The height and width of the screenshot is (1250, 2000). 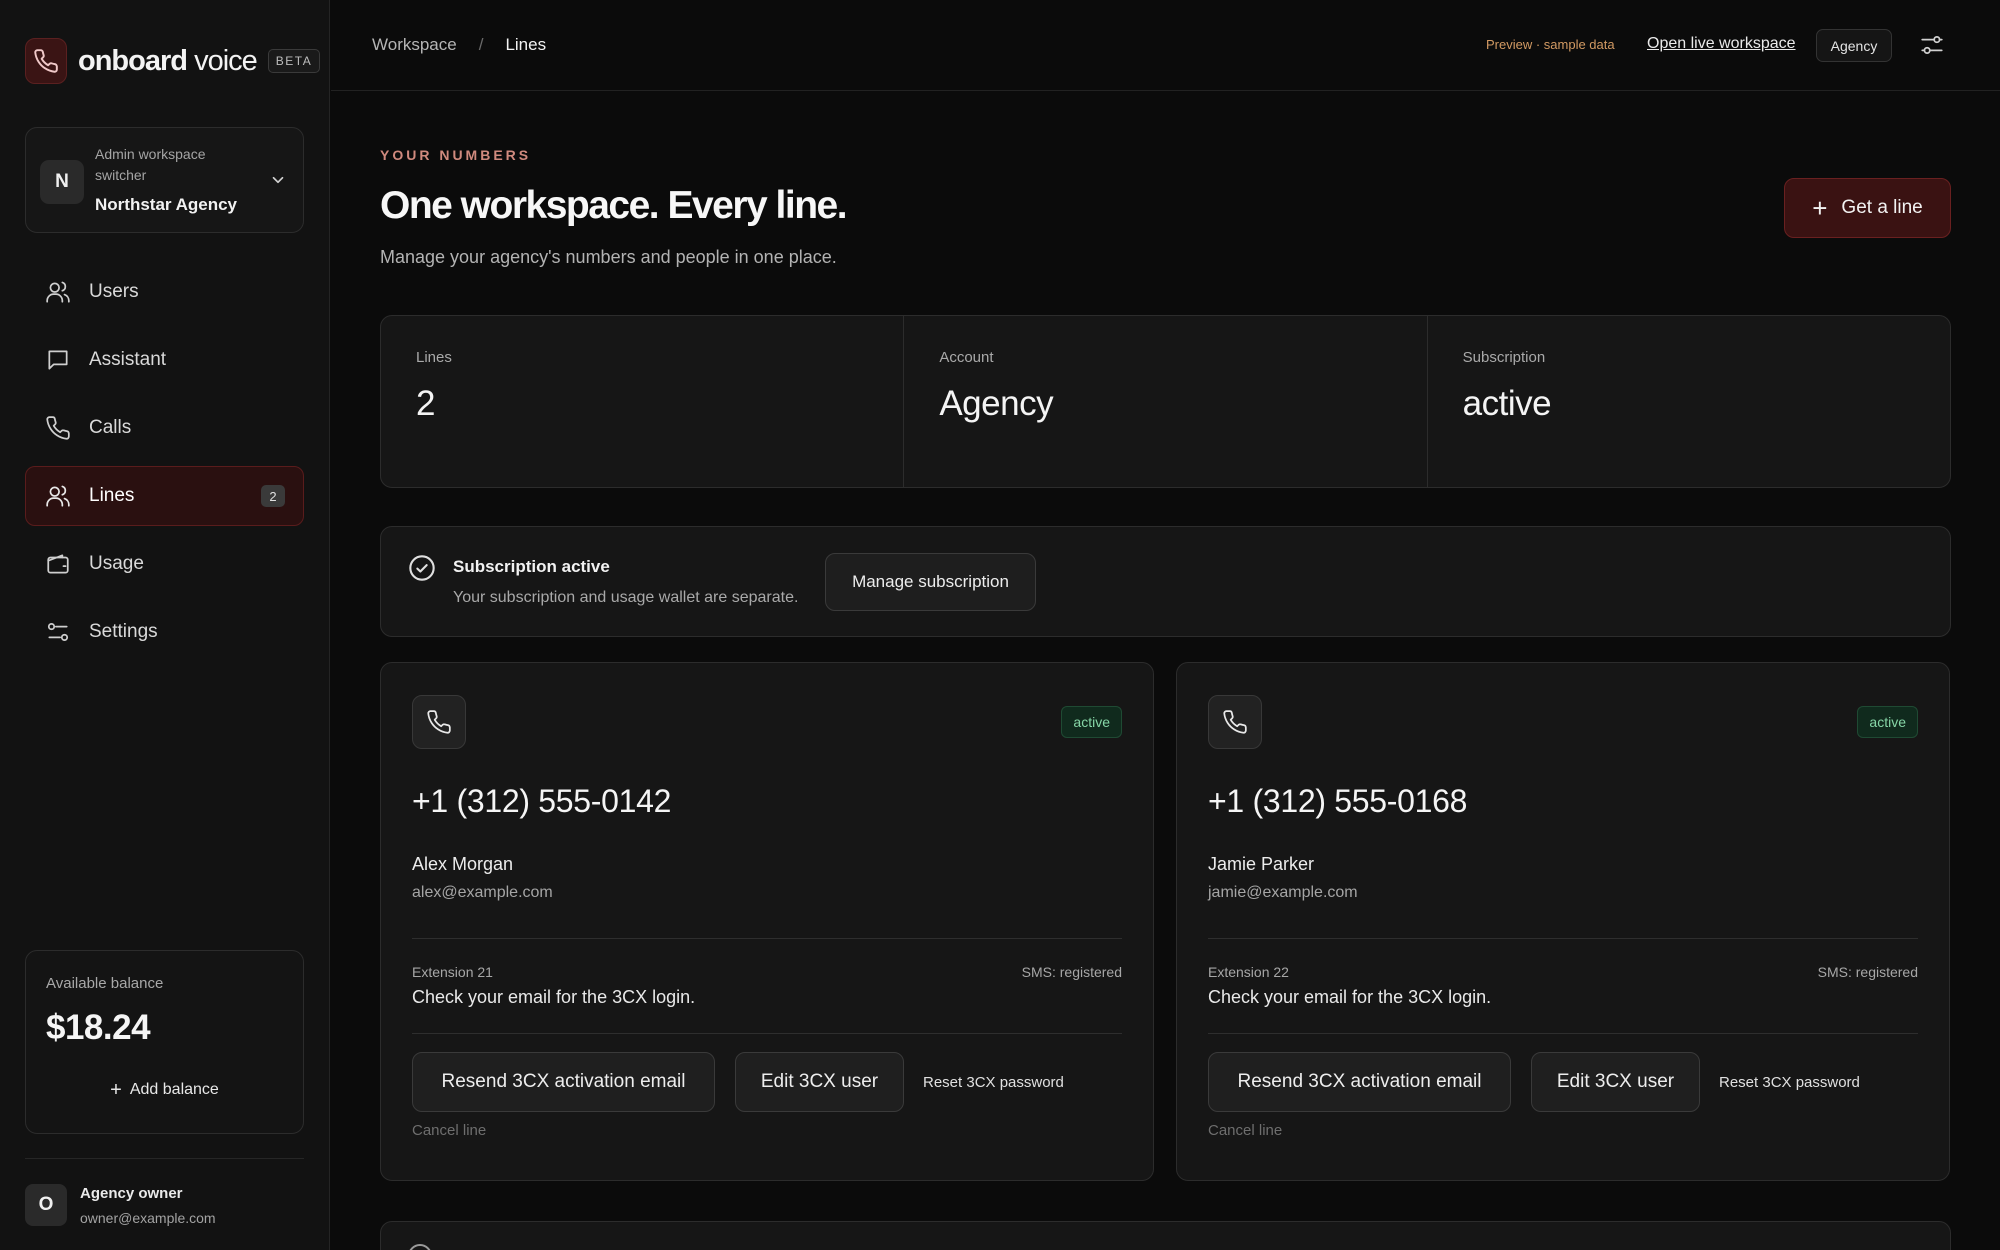 What do you see at coordinates (131, 1193) in the screenshot?
I see `owner-name: Agency owner` at bounding box center [131, 1193].